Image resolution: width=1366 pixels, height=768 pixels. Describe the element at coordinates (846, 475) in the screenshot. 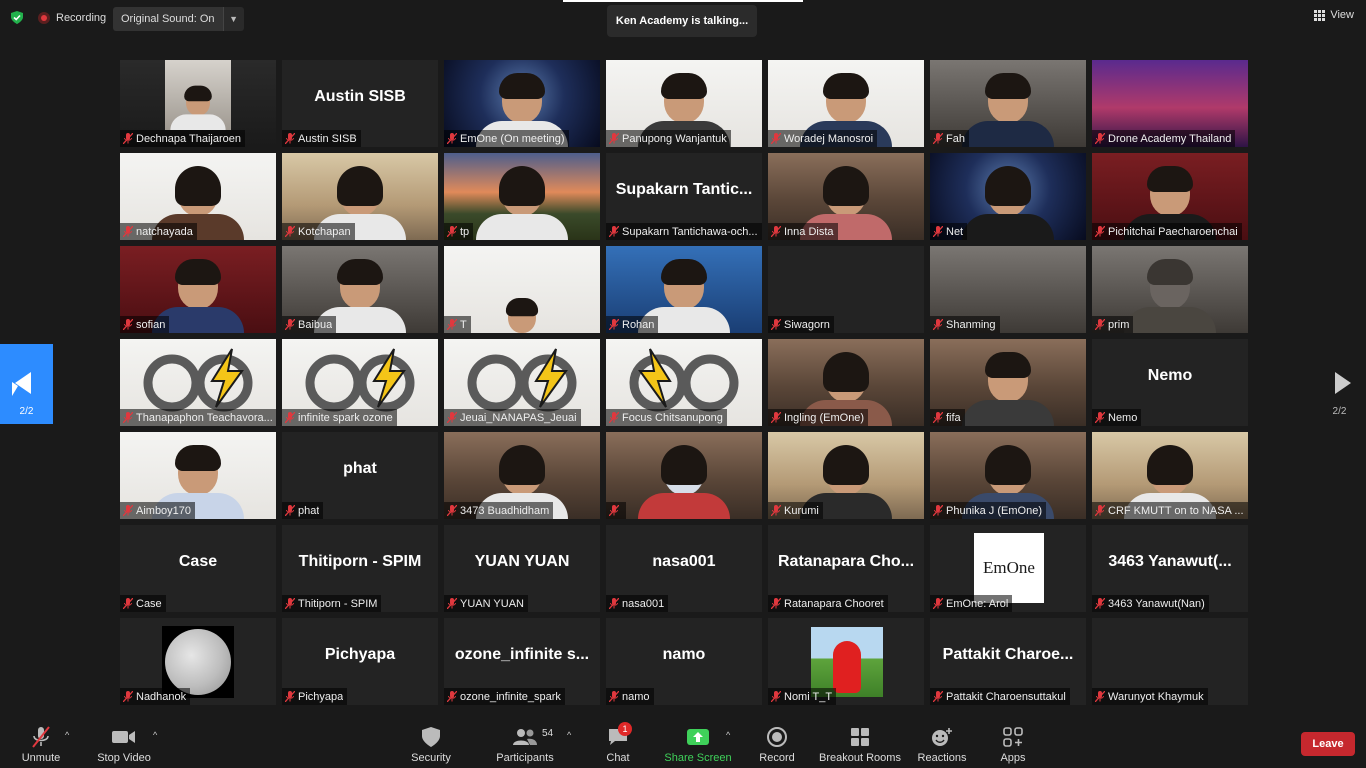

I see `participant-tile: Kurumi` at that location.